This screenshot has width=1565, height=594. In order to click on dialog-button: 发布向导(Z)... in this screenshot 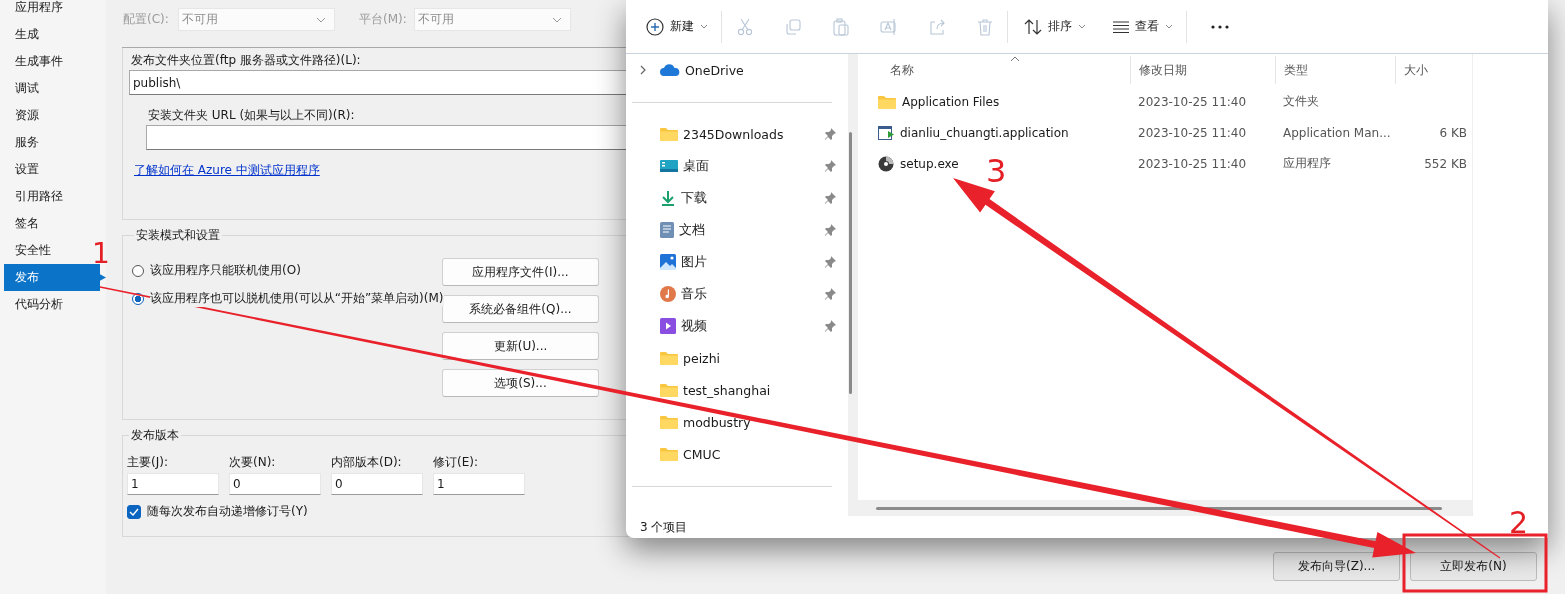, I will do `click(1336, 566)`.